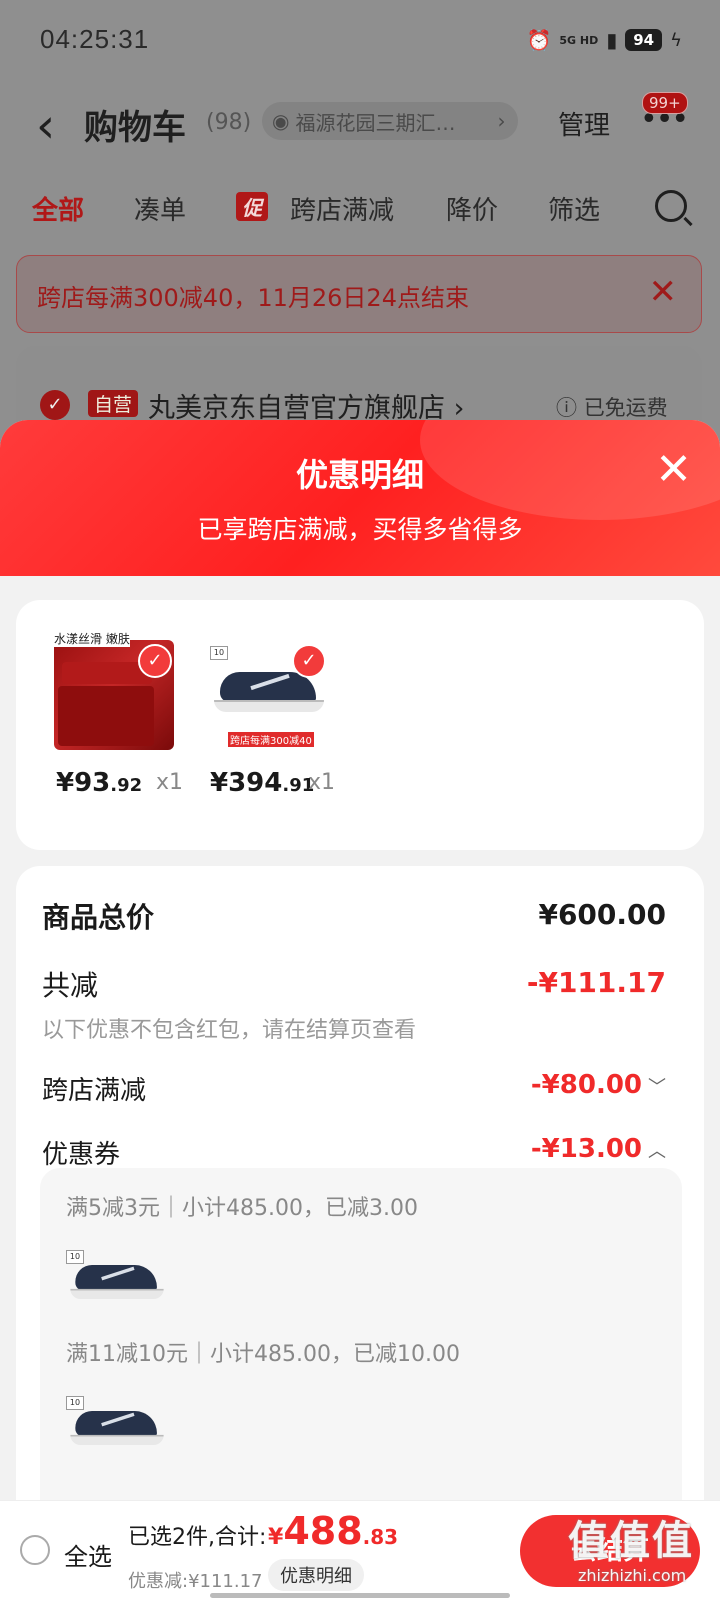  I want to click on watermark-logo: 值值值, so click(631, 1541).